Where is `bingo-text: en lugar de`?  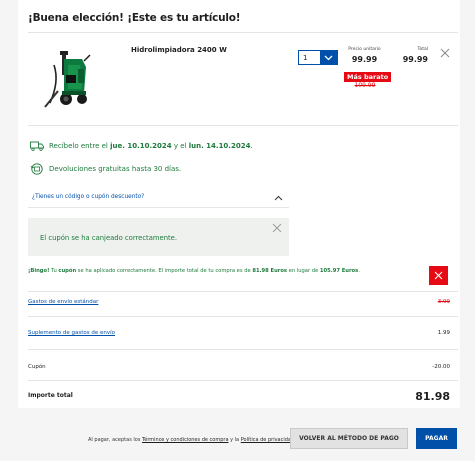 bingo-text: en lugar de is located at coordinates (303, 271).